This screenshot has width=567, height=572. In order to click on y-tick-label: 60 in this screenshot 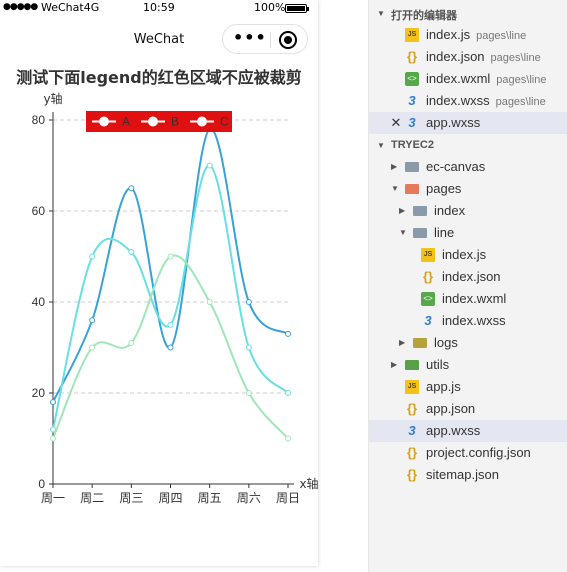, I will do `click(39, 211)`.